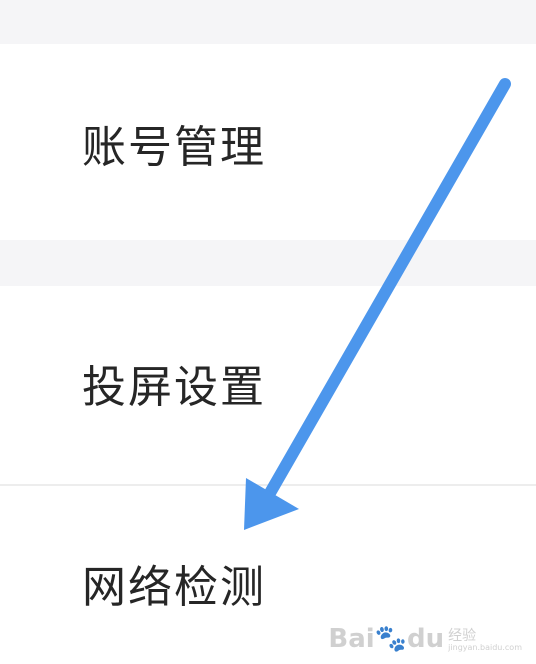 This screenshot has height=664, width=536. Describe the element at coordinates (391, 639) in the screenshot. I see `paw-icon: 🐾` at that location.